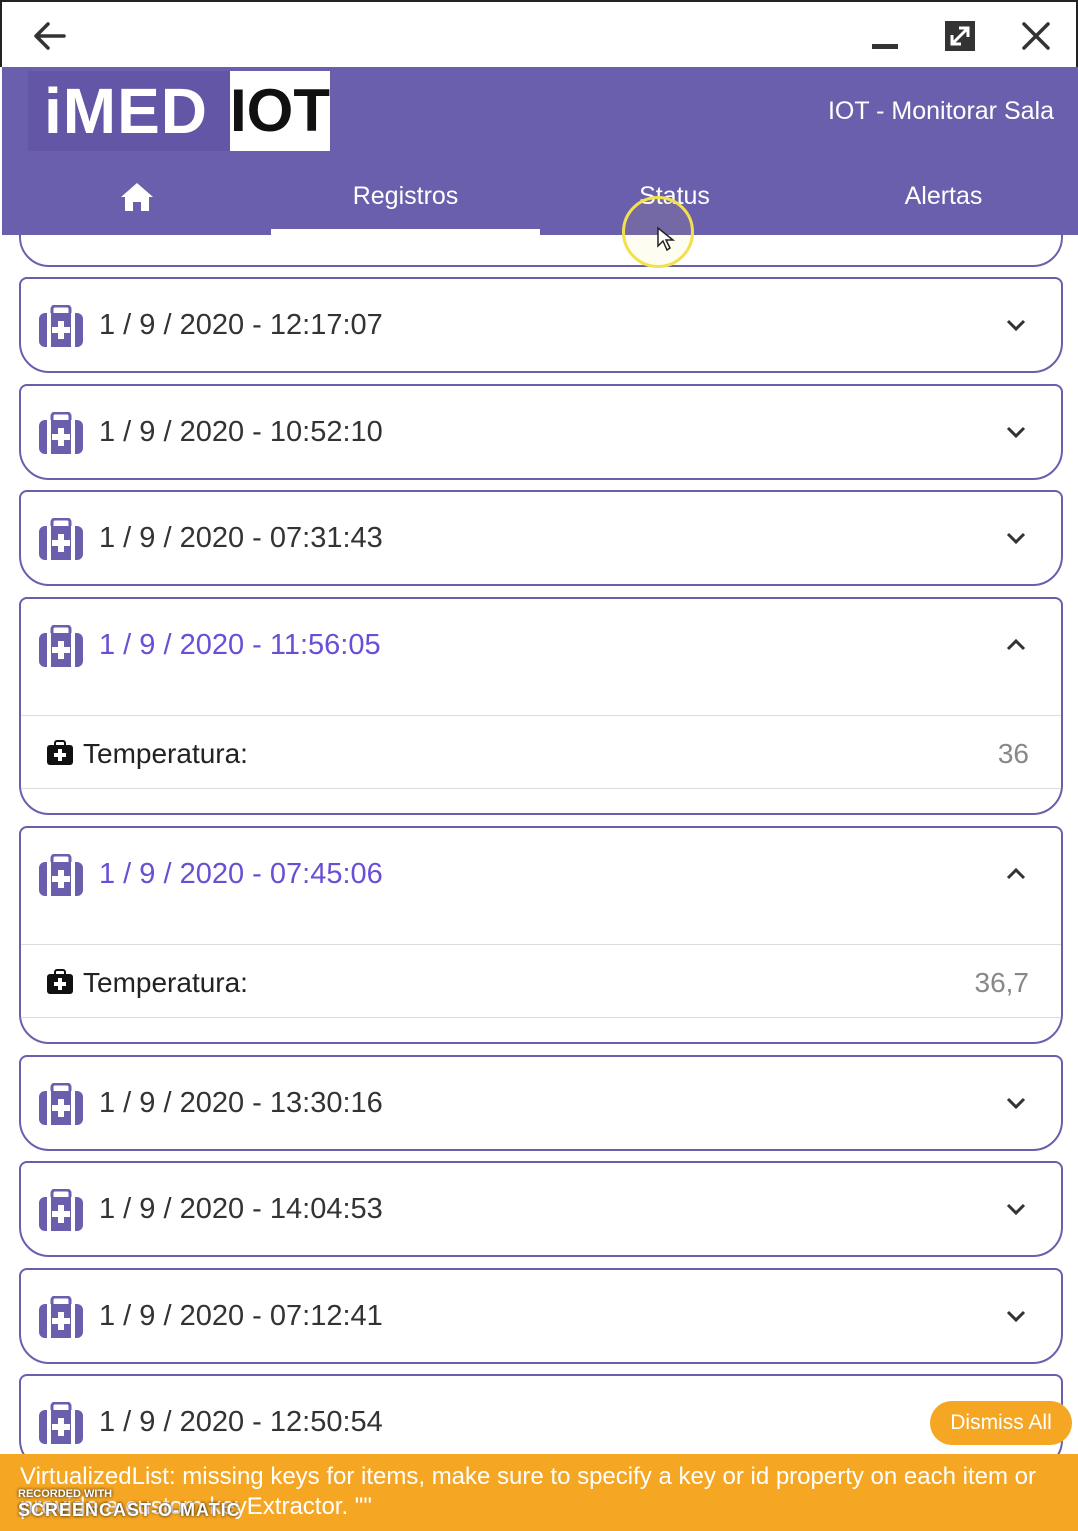 The height and width of the screenshot is (1531, 1078). Describe the element at coordinates (541, 981) in the screenshot. I see `record-detail: Temperatura: 36,7` at that location.